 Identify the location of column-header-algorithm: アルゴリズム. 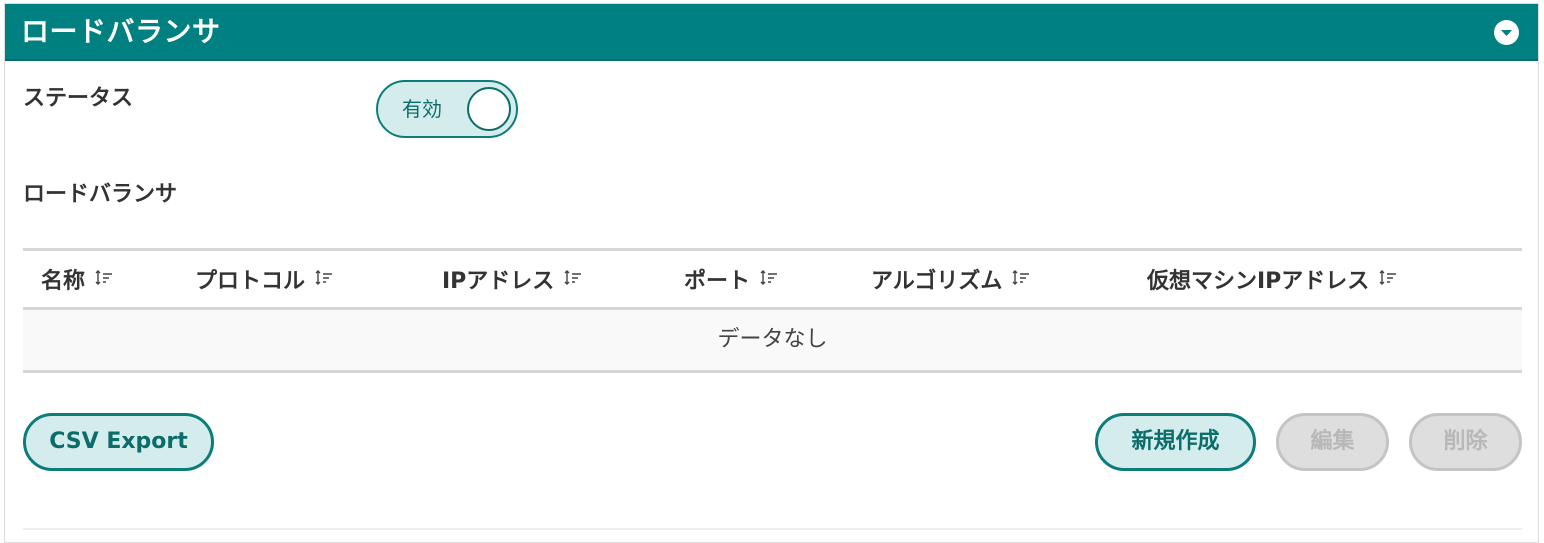
(950, 282).